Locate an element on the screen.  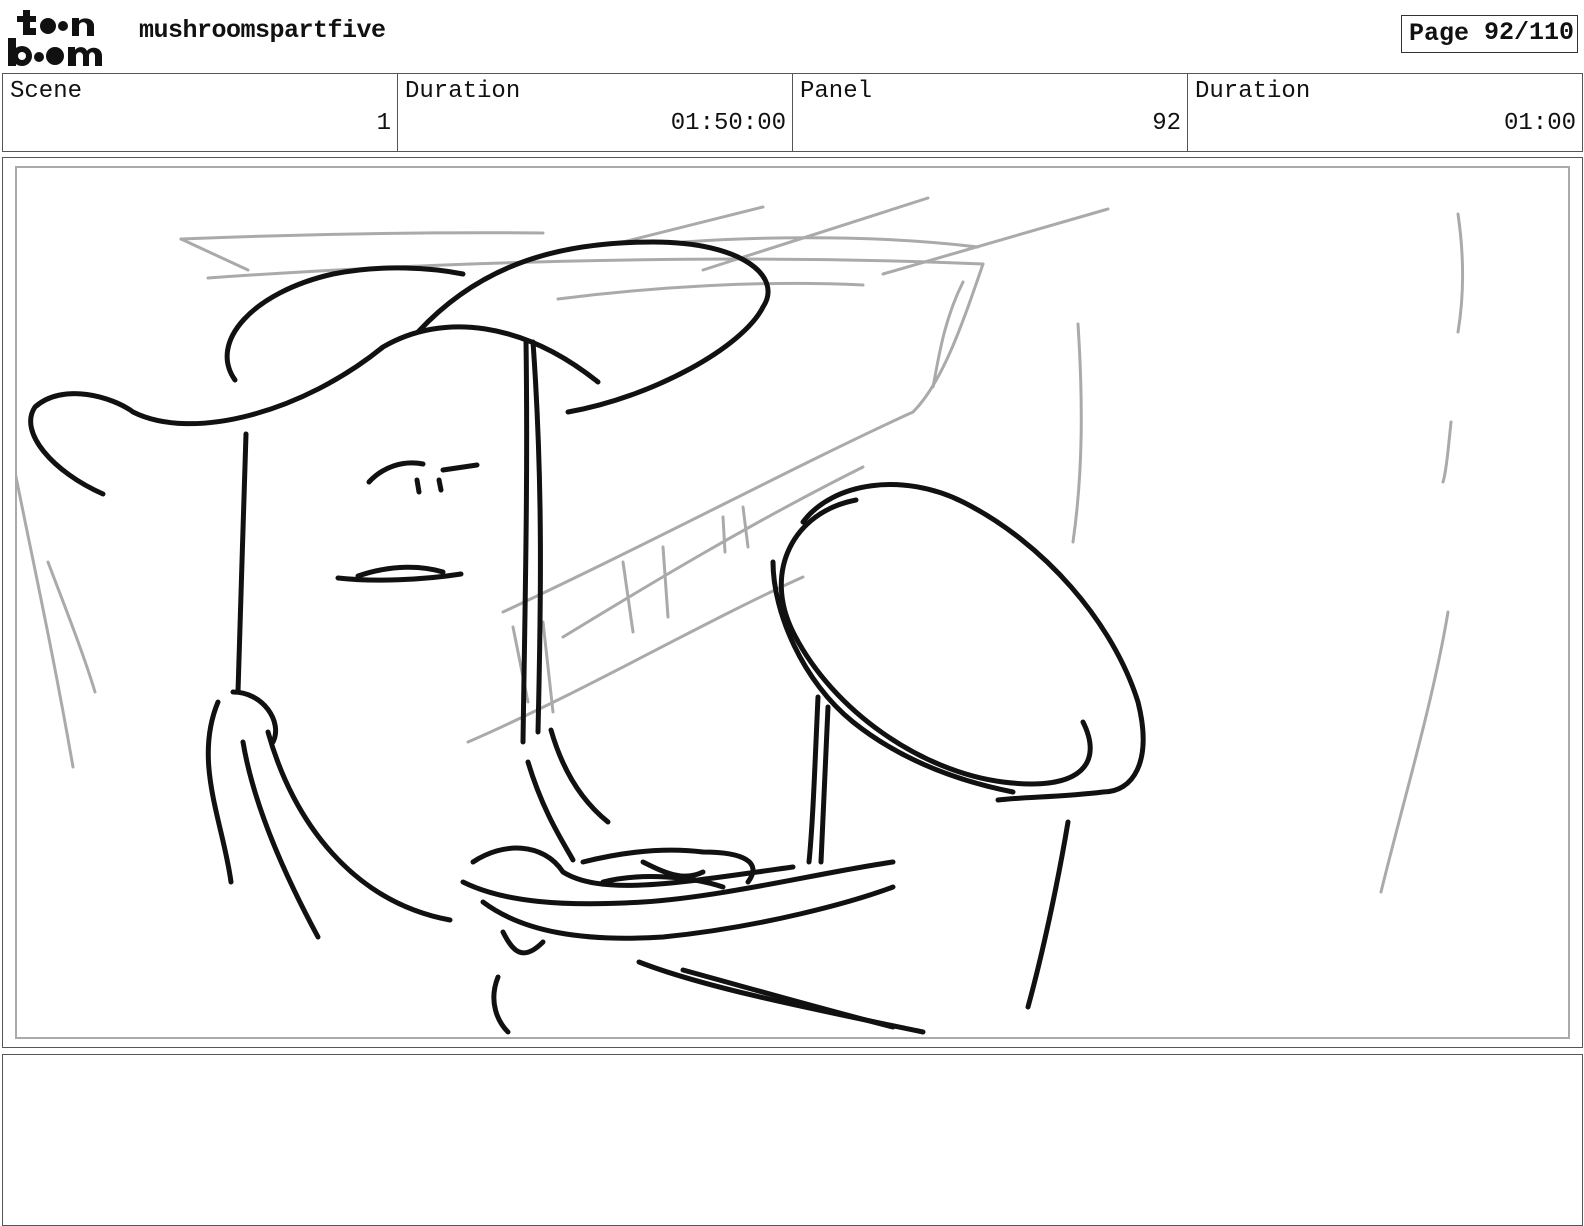
panel-notes-box is located at coordinates (792, 1140).